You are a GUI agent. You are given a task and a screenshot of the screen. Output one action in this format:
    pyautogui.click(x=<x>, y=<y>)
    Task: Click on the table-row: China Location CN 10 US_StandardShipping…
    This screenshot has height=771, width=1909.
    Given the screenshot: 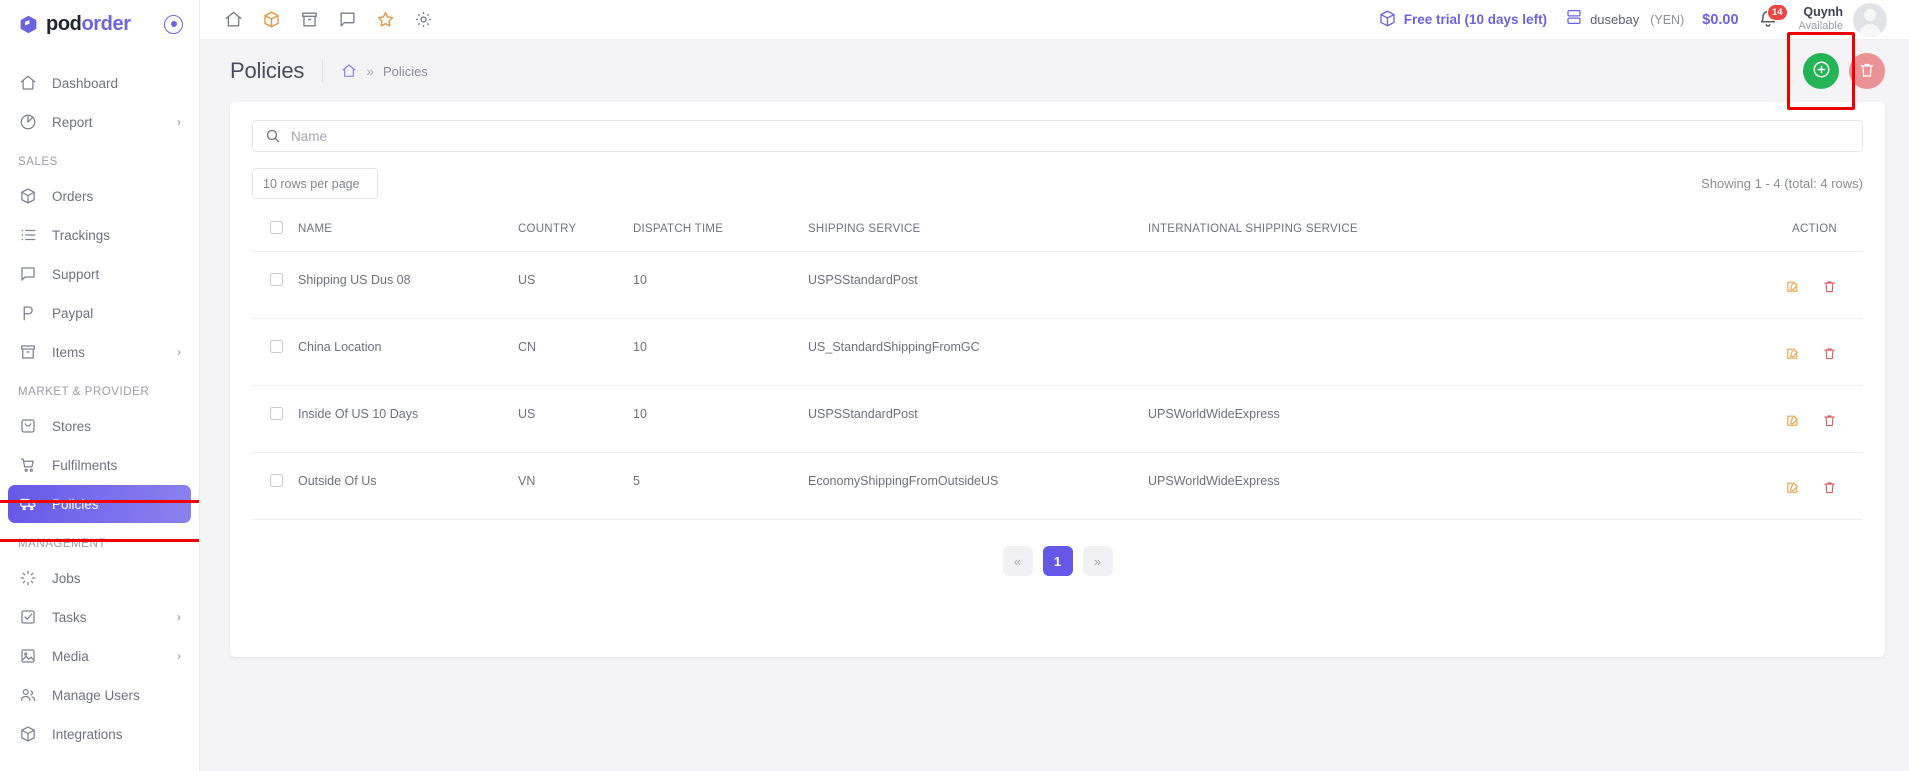 What is the action you would take?
    pyautogui.click(x=1057, y=352)
    